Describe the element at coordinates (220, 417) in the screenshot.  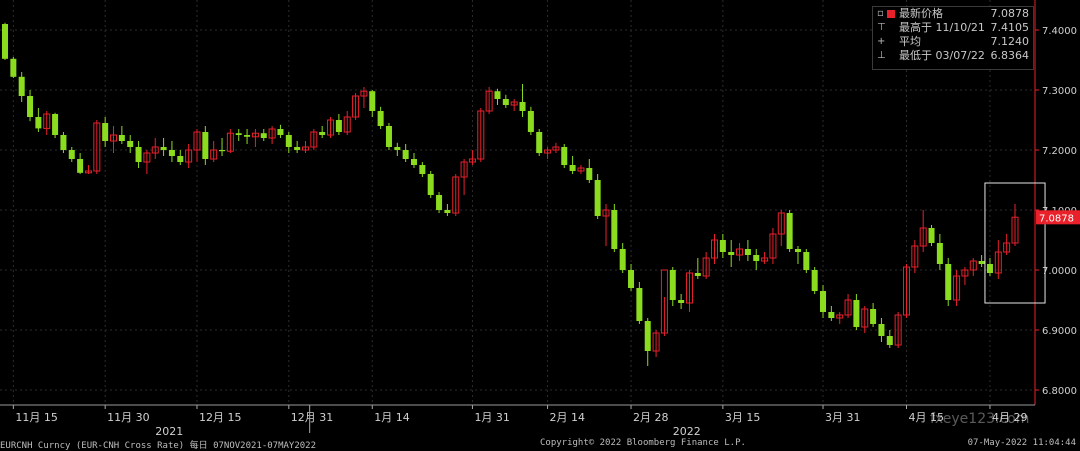
I see `x-tick-label: 12月 15` at that location.